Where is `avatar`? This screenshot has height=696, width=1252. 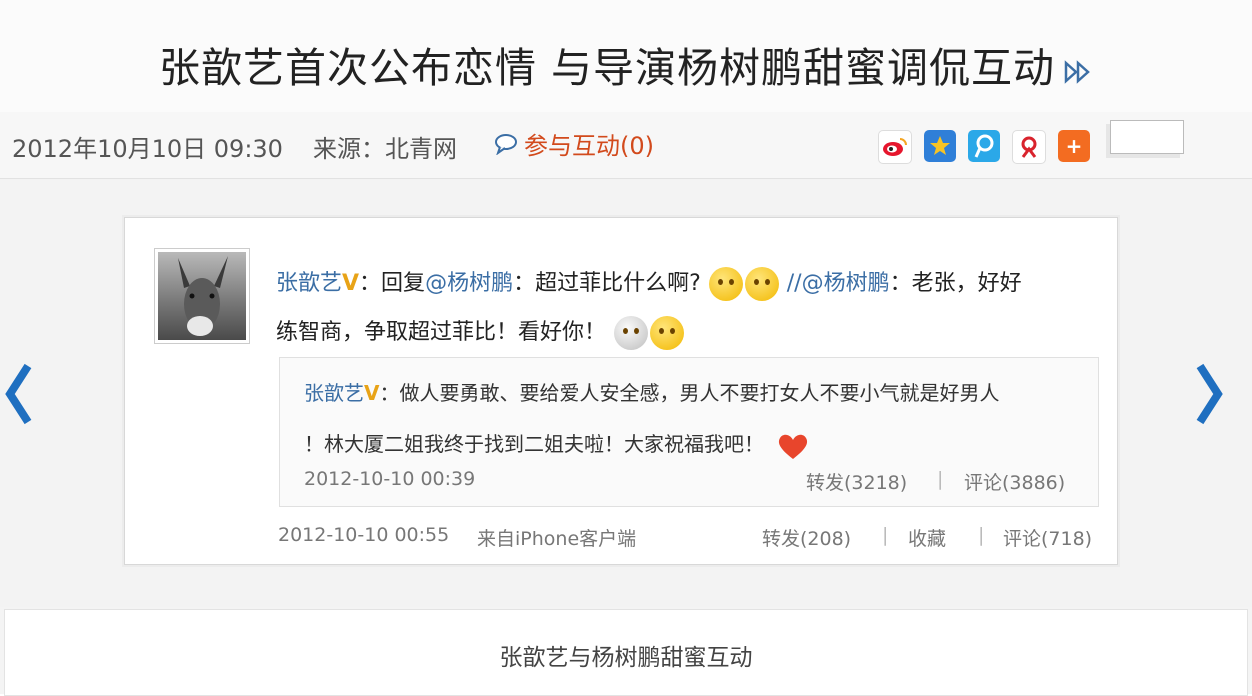 avatar is located at coordinates (202, 296).